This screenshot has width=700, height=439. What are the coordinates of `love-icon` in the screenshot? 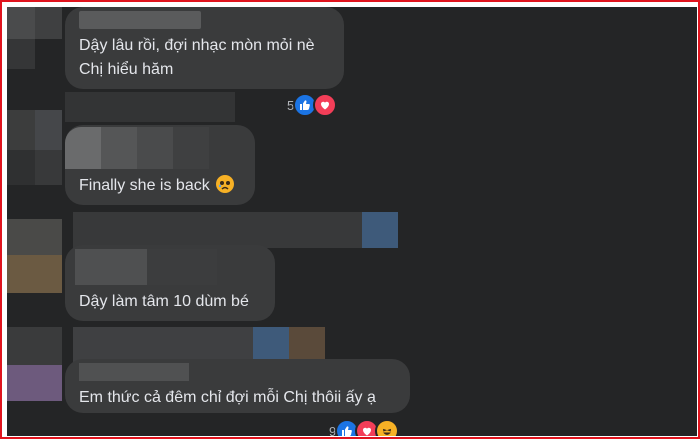 It's located at (325, 105).